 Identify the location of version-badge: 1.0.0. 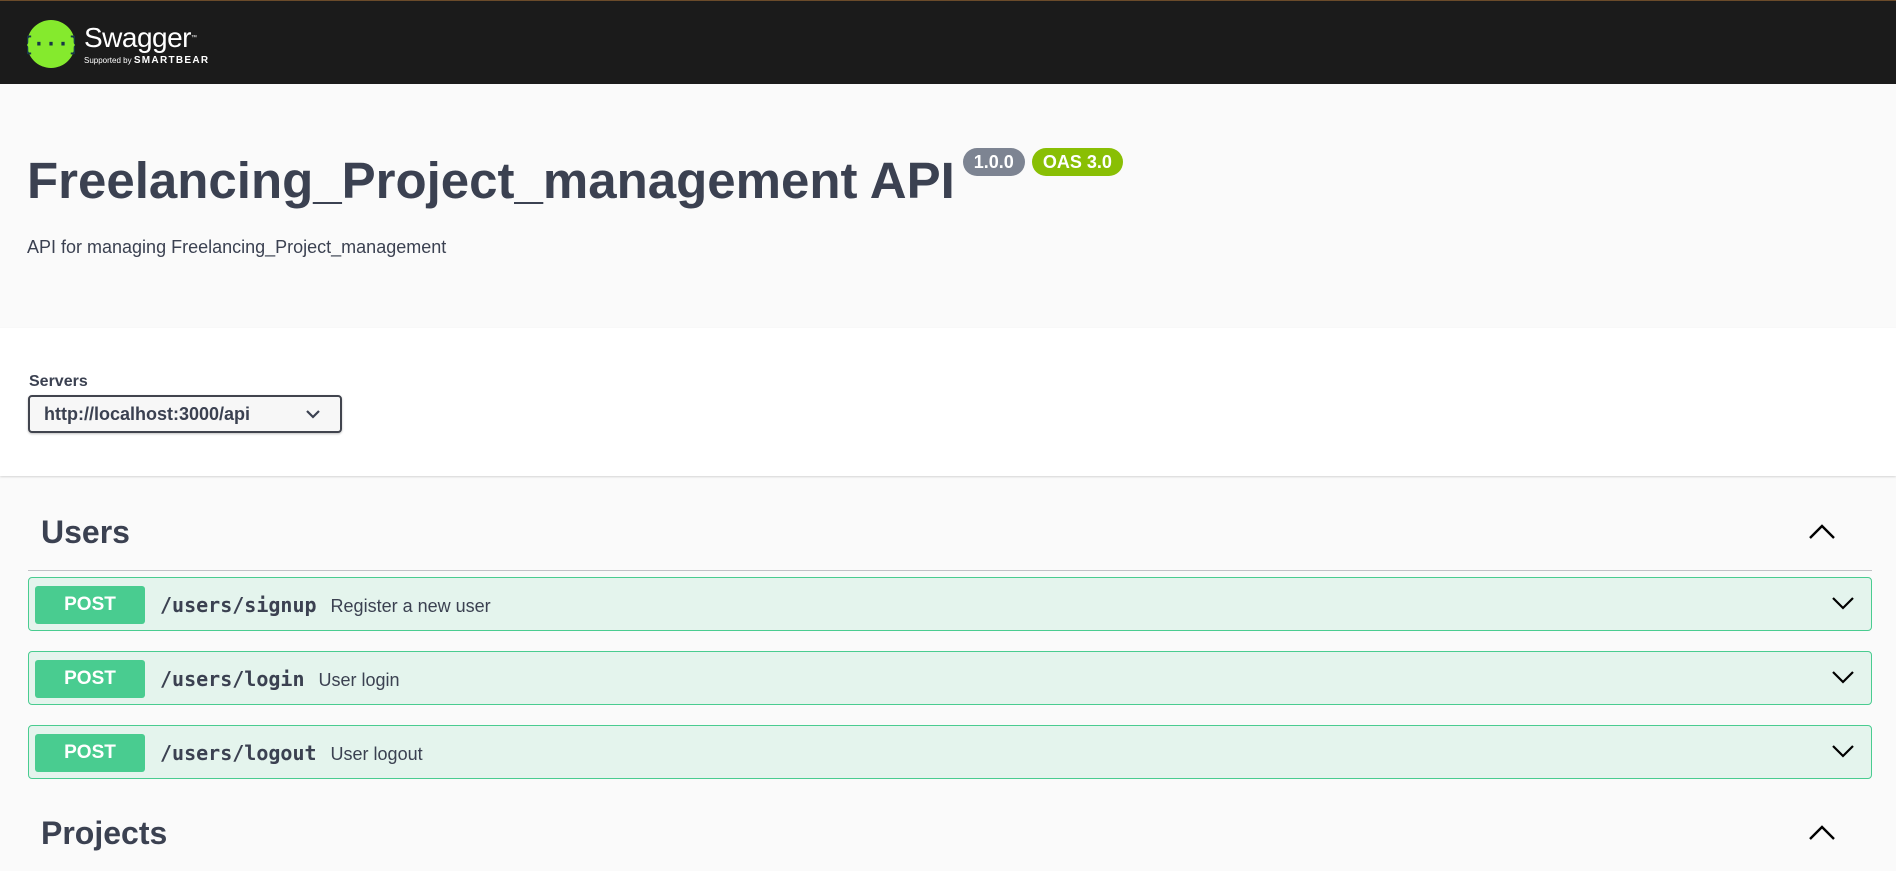
(993, 162).